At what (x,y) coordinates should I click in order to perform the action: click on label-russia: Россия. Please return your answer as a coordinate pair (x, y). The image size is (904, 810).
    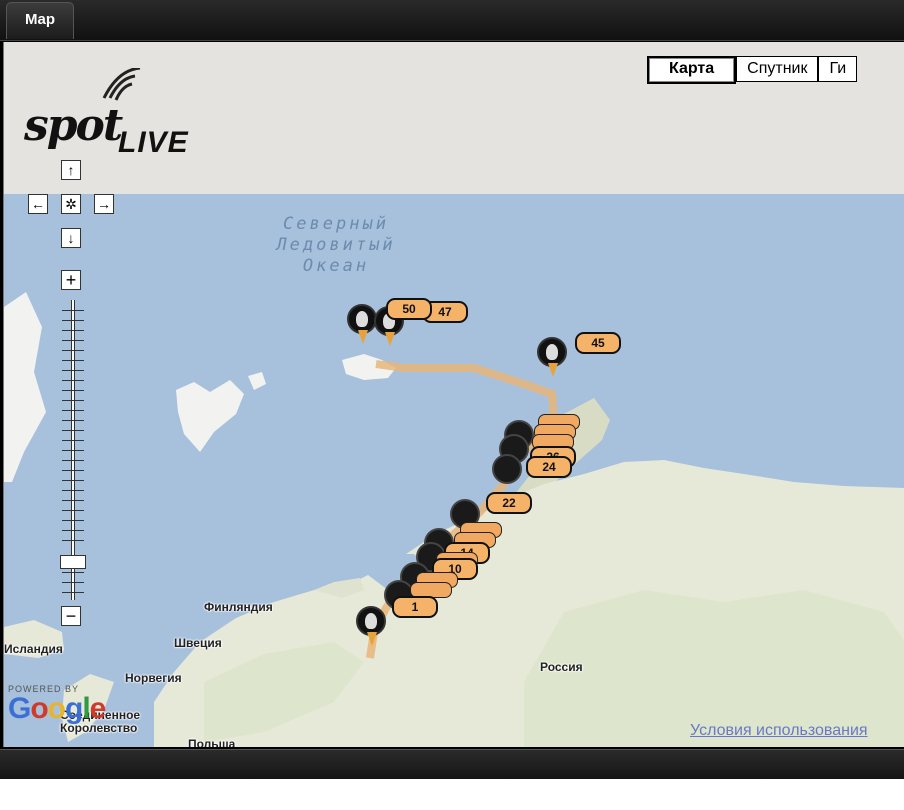
    Looking at the image, I should click on (561, 667).